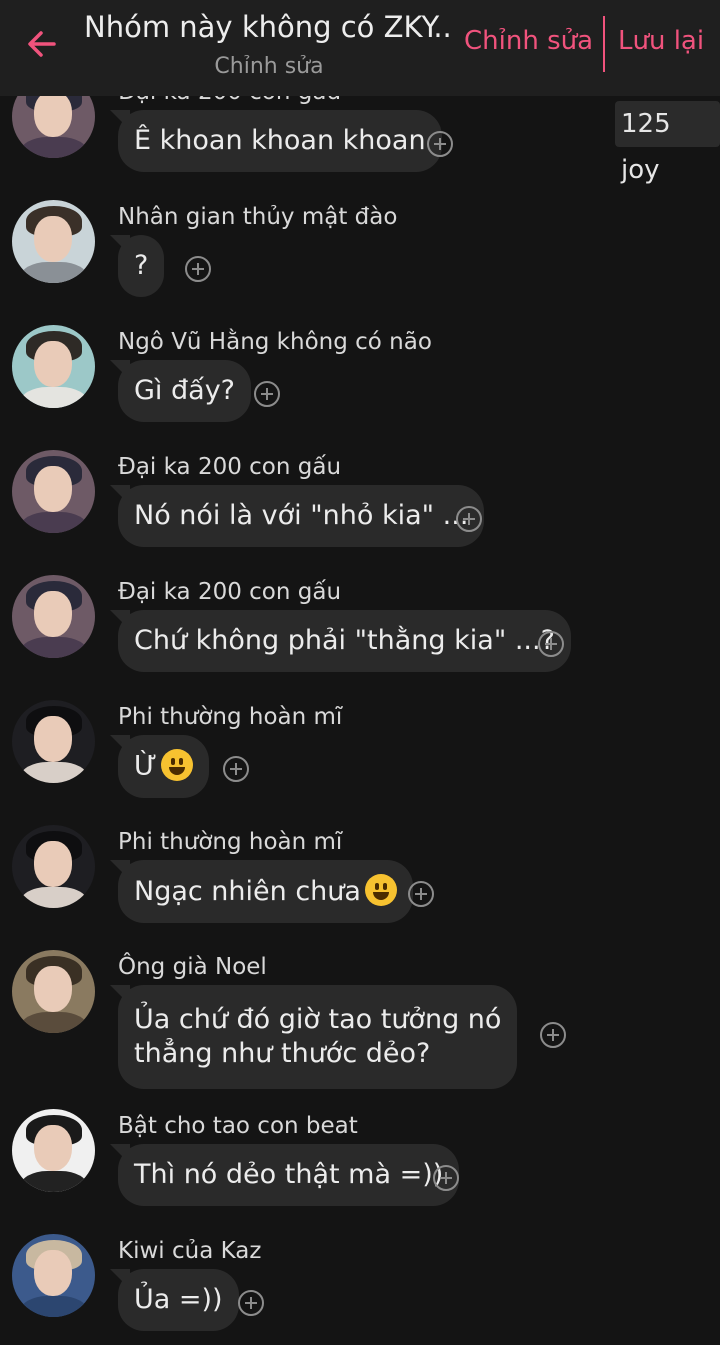 The width and height of the screenshot is (720, 1345). What do you see at coordinates (247, 891) in the screenshot?
I see `message-text: Ngạc nhiên chưa` at bounding box center [247, 891].